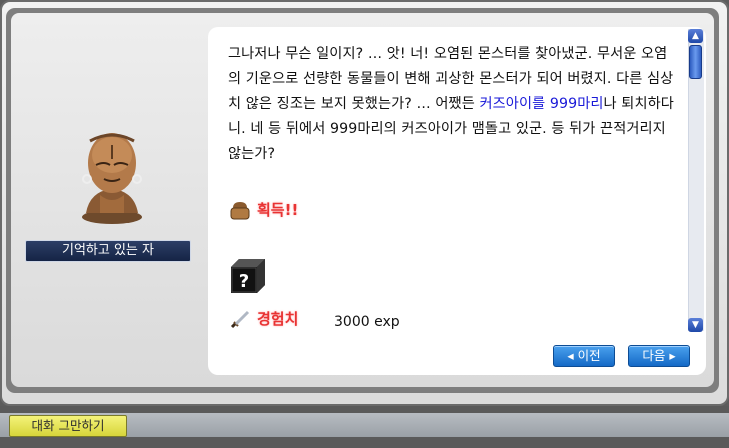 The image size is (729, 448). I want to click on dialog-highlight: 커즈아이를 999마리, so click(541, 104).